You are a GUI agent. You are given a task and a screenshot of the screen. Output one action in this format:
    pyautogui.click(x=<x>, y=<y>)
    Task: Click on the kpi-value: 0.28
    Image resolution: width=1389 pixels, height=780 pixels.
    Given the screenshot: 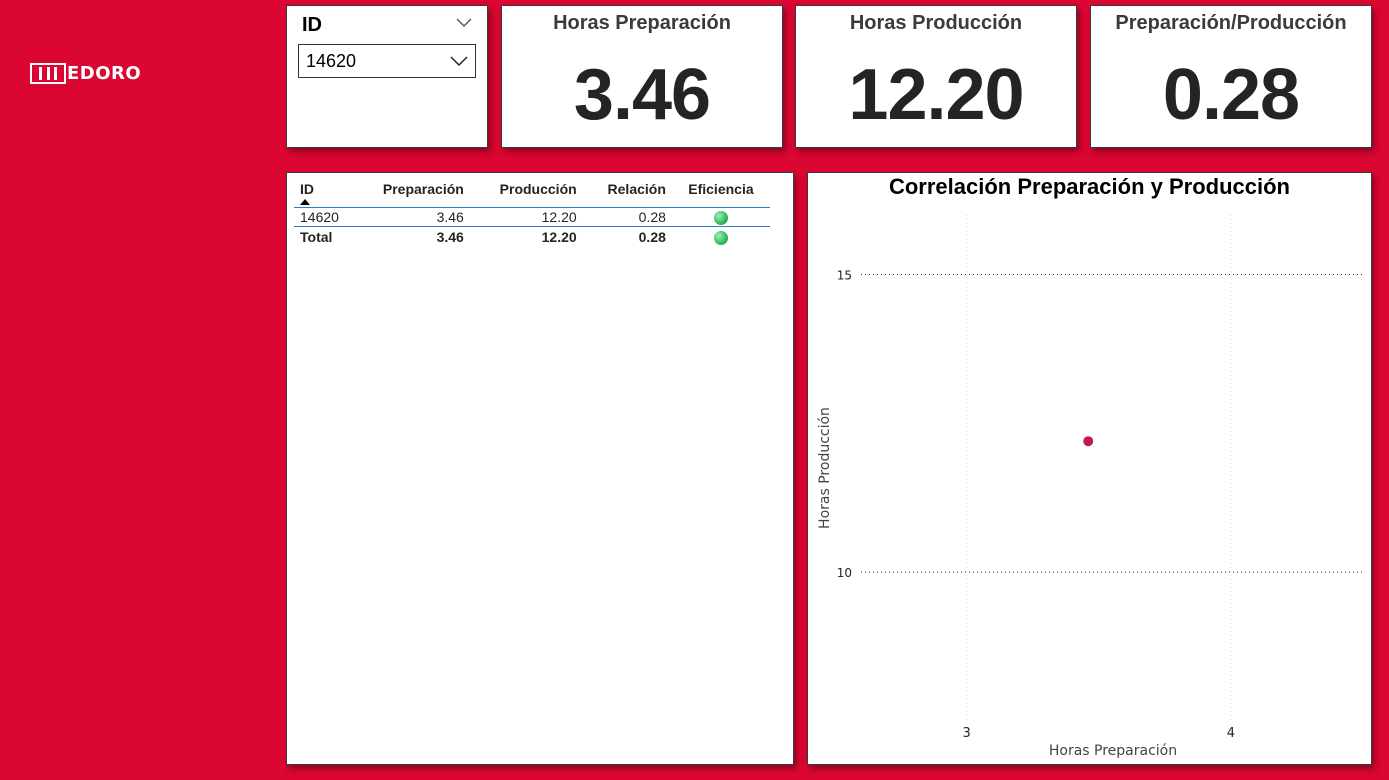 What is the action you would take?
    pyautogui.click(x=1231, y=95)
    